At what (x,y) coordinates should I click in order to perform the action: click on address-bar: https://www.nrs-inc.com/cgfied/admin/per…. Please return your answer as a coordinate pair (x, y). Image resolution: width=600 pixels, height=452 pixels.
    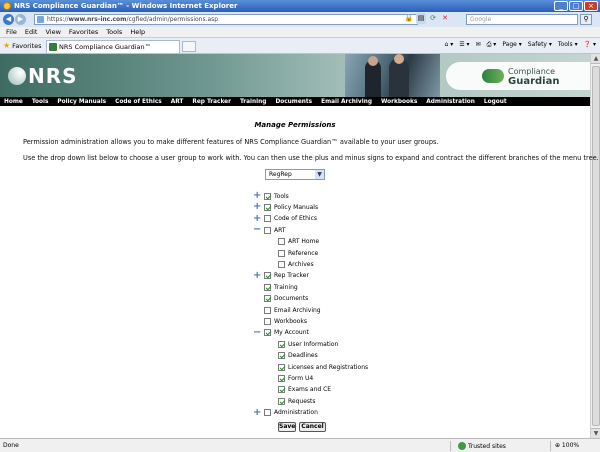
    Looking at the image, I should click on (226, 19).